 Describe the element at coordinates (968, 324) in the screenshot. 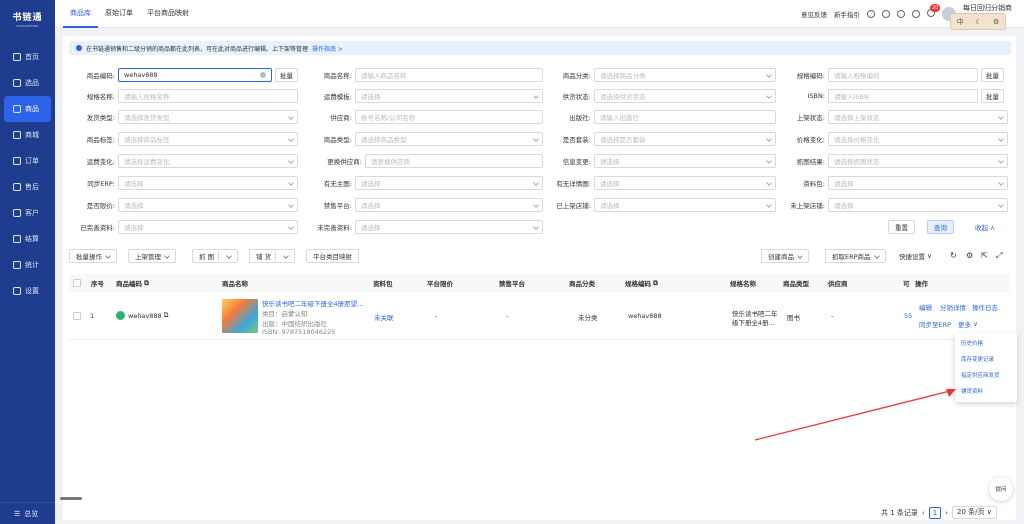

I see `more-link: 更多 ∨` at that location.